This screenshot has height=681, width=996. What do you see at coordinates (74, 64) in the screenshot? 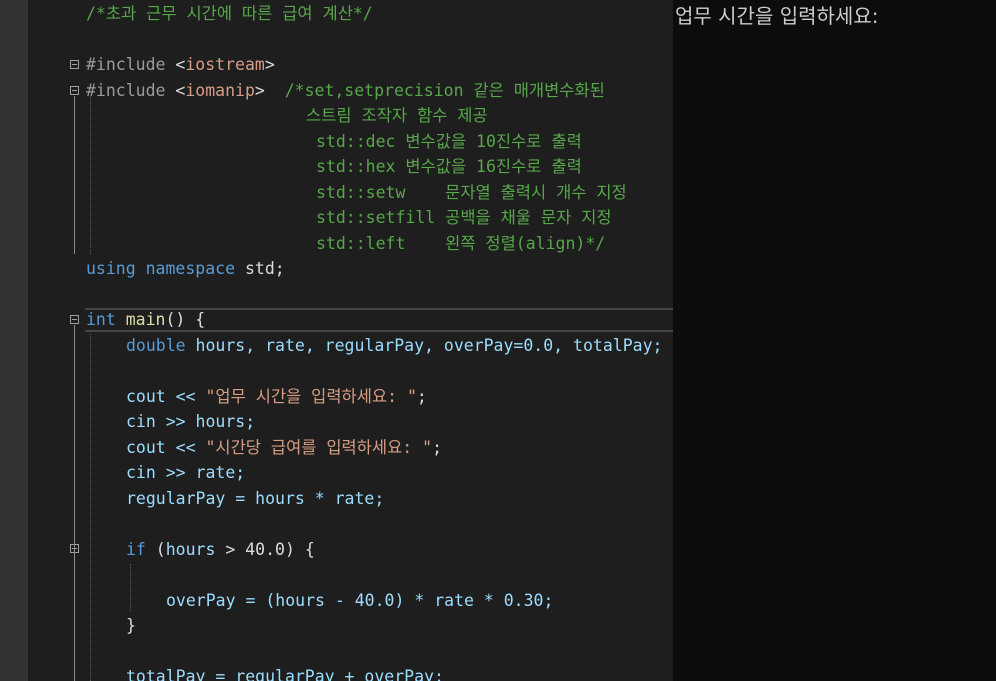
I see `collapse-include-icon` at bounding box center [74, 64].